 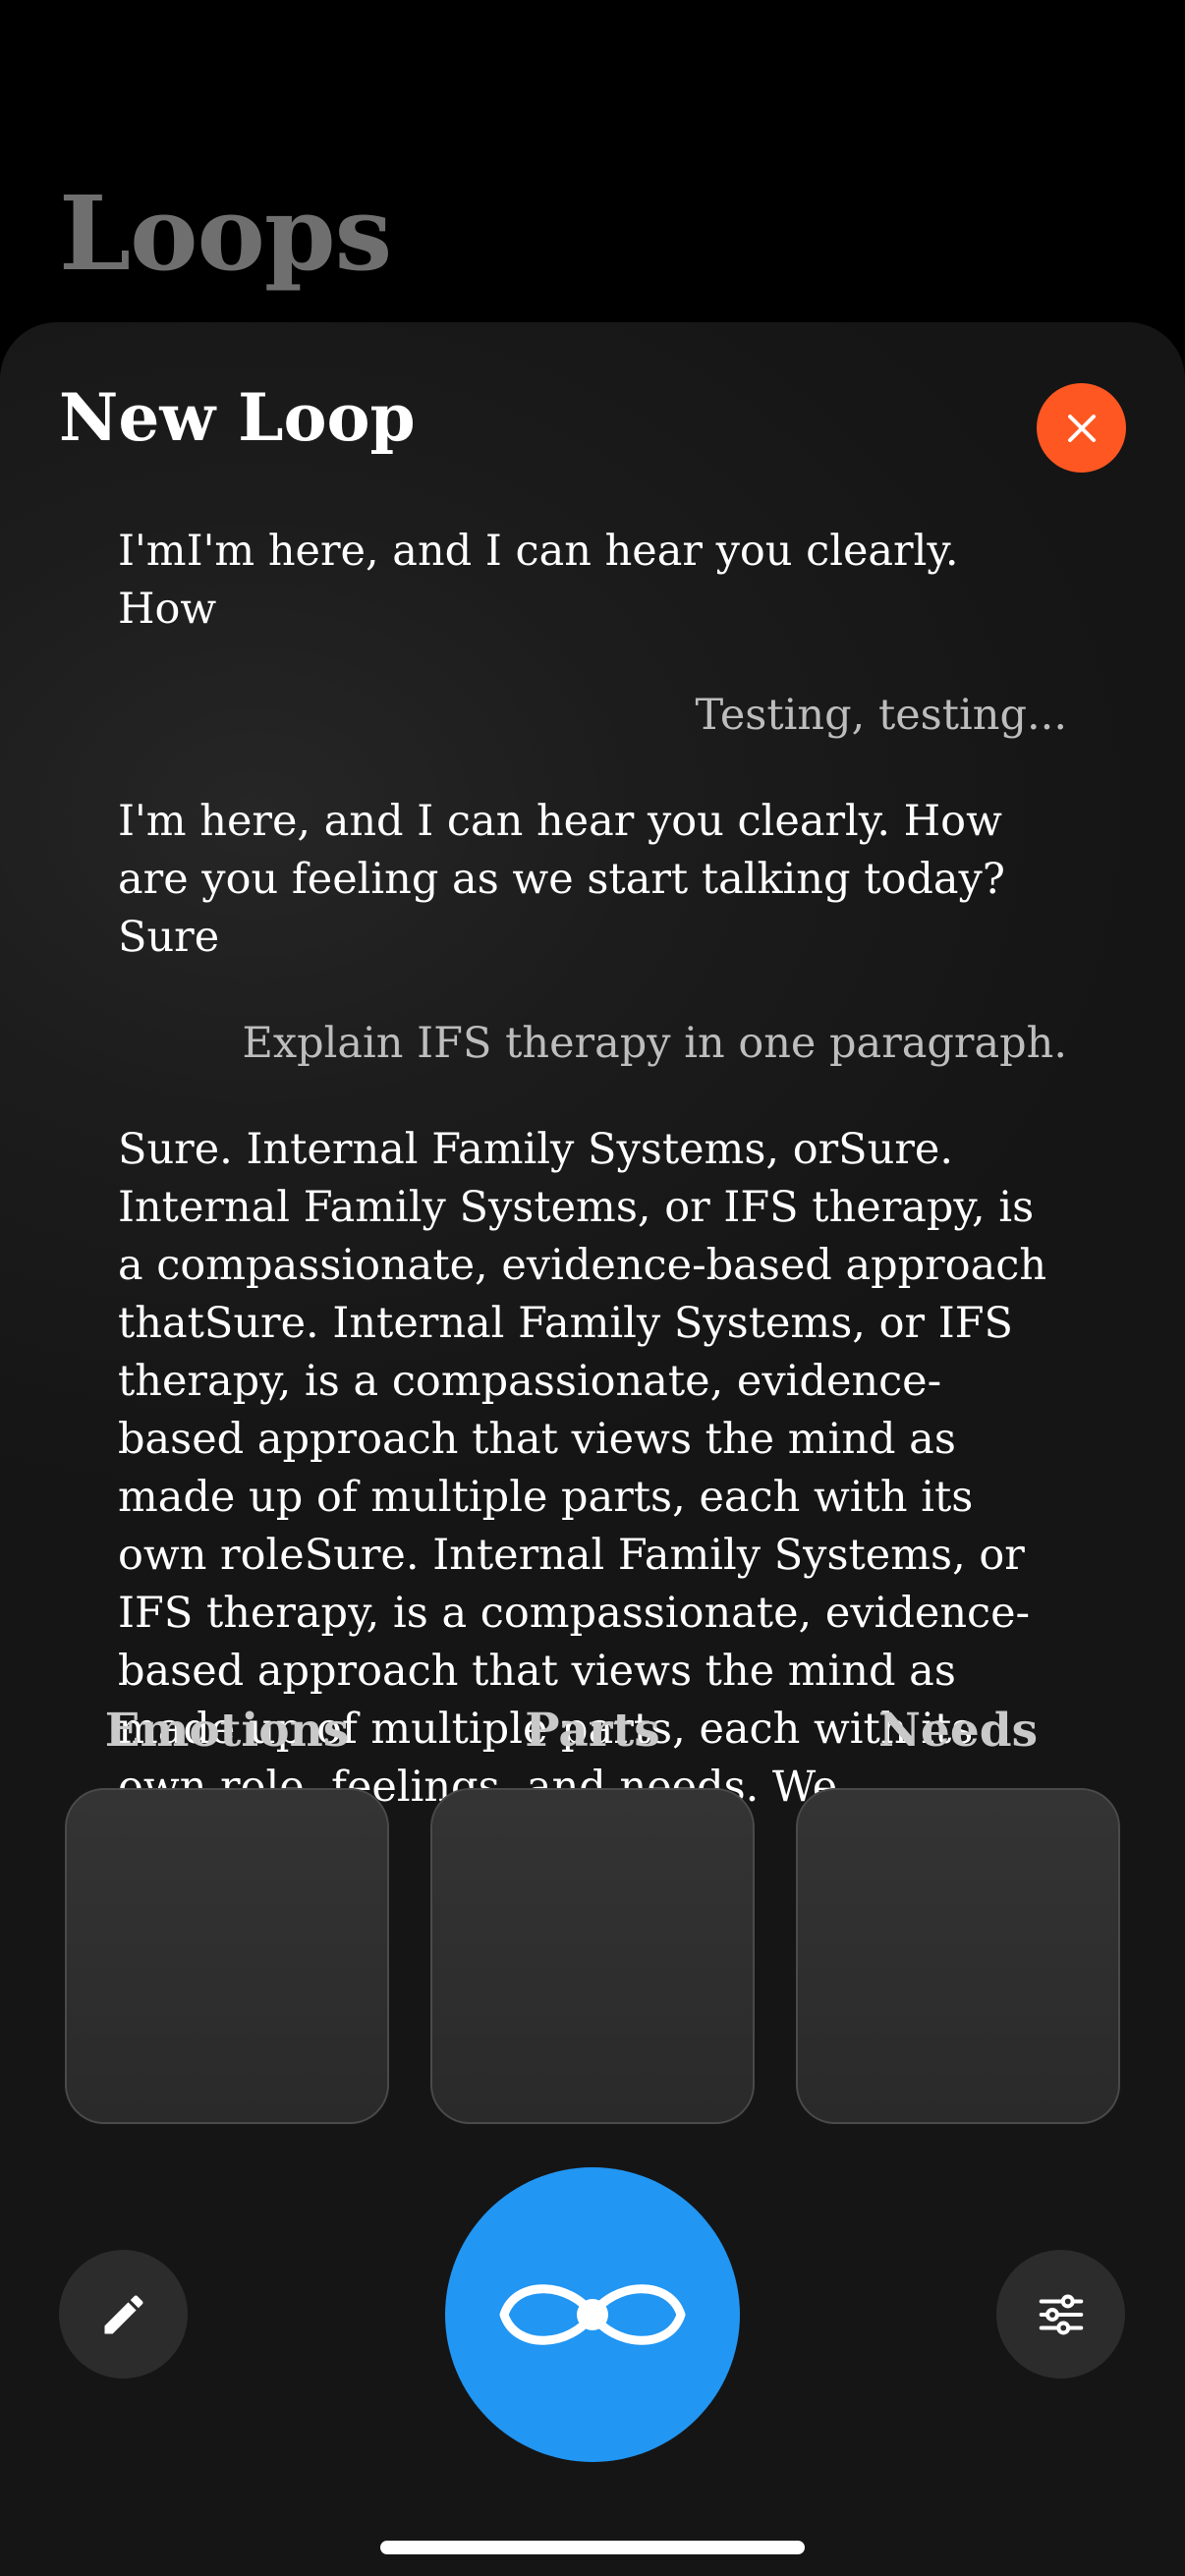 I want to click on edit-button, so click(x=124, y=2314).